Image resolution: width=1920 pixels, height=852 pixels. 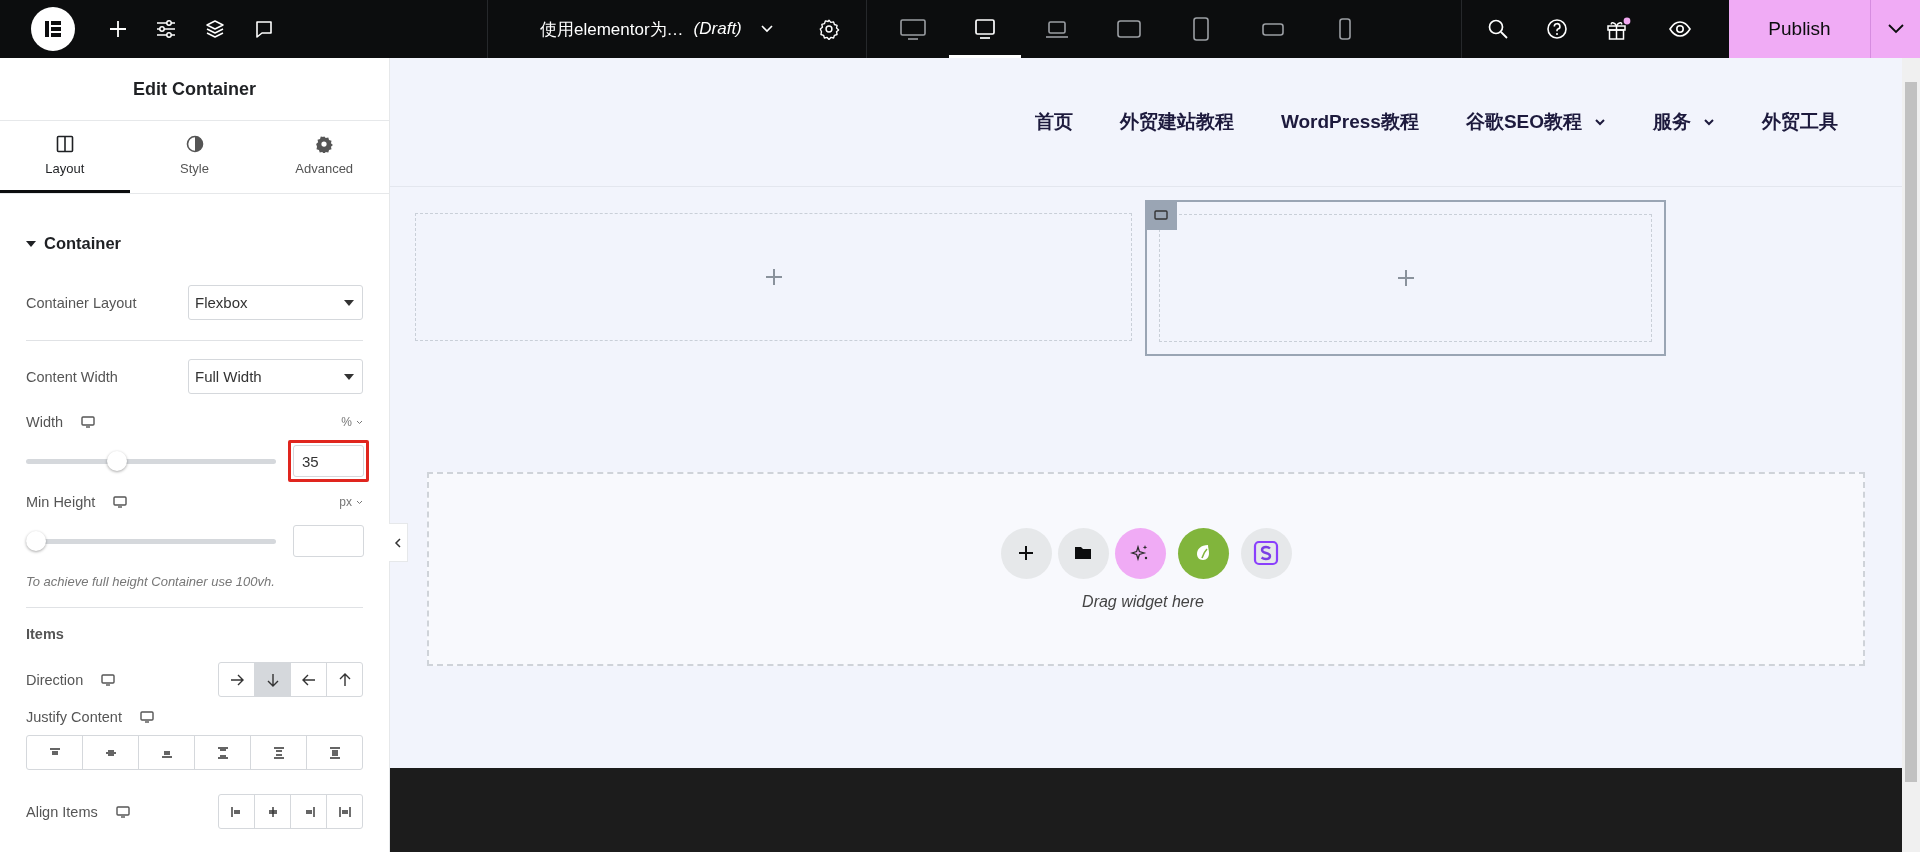 I want to click on control-label: Direction, so click(x=55, y=679).